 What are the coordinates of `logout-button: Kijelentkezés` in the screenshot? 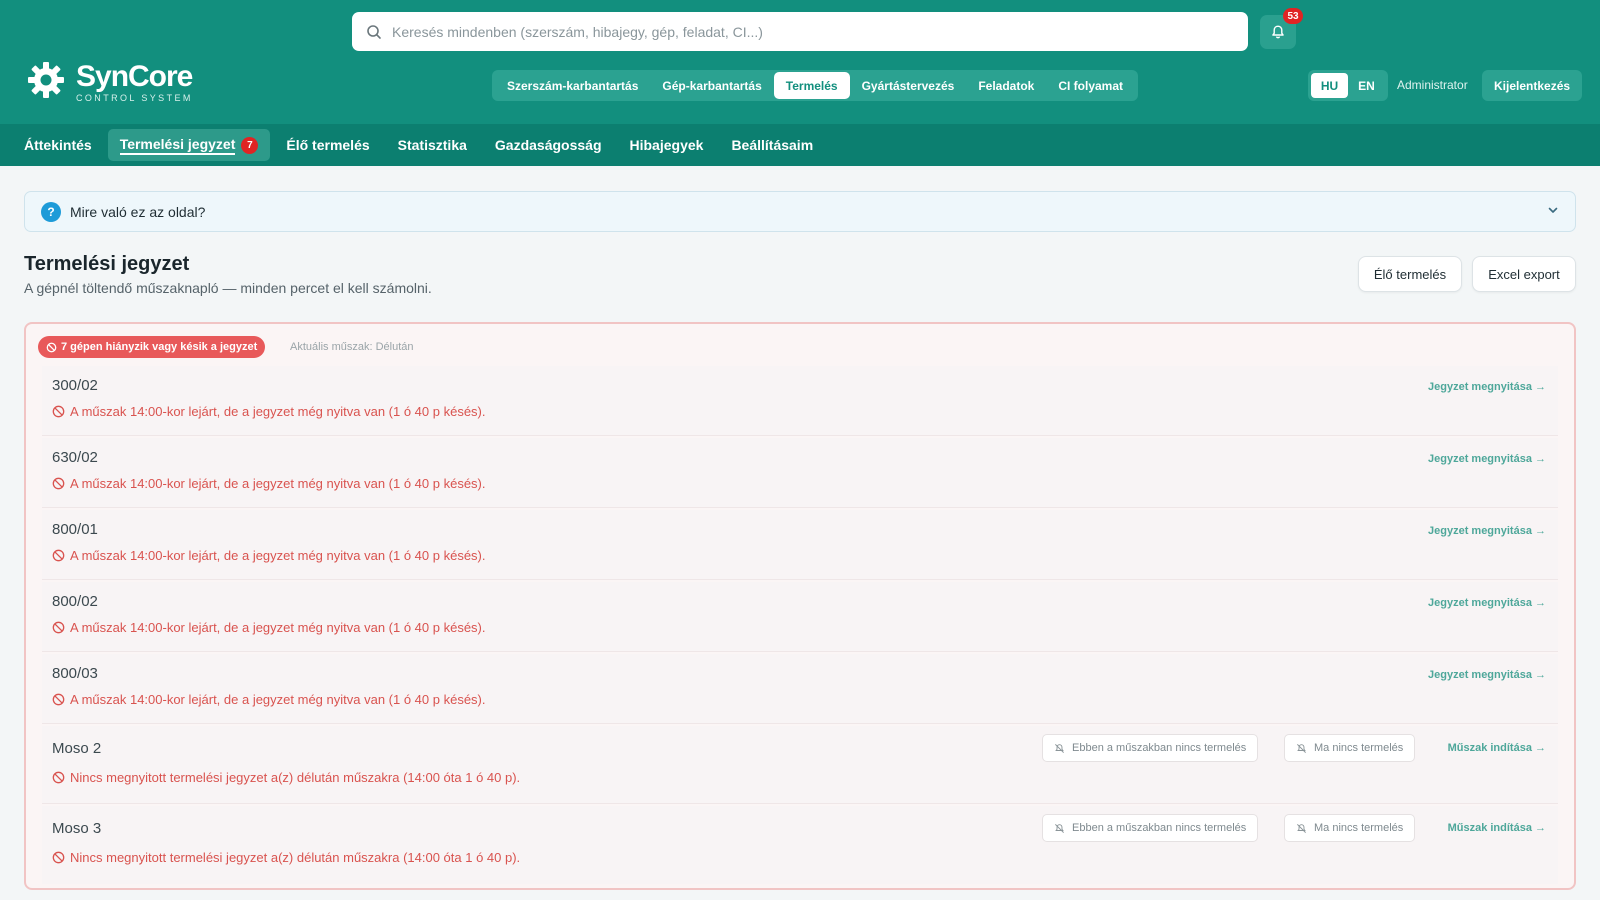 It's located at (1532, 85).